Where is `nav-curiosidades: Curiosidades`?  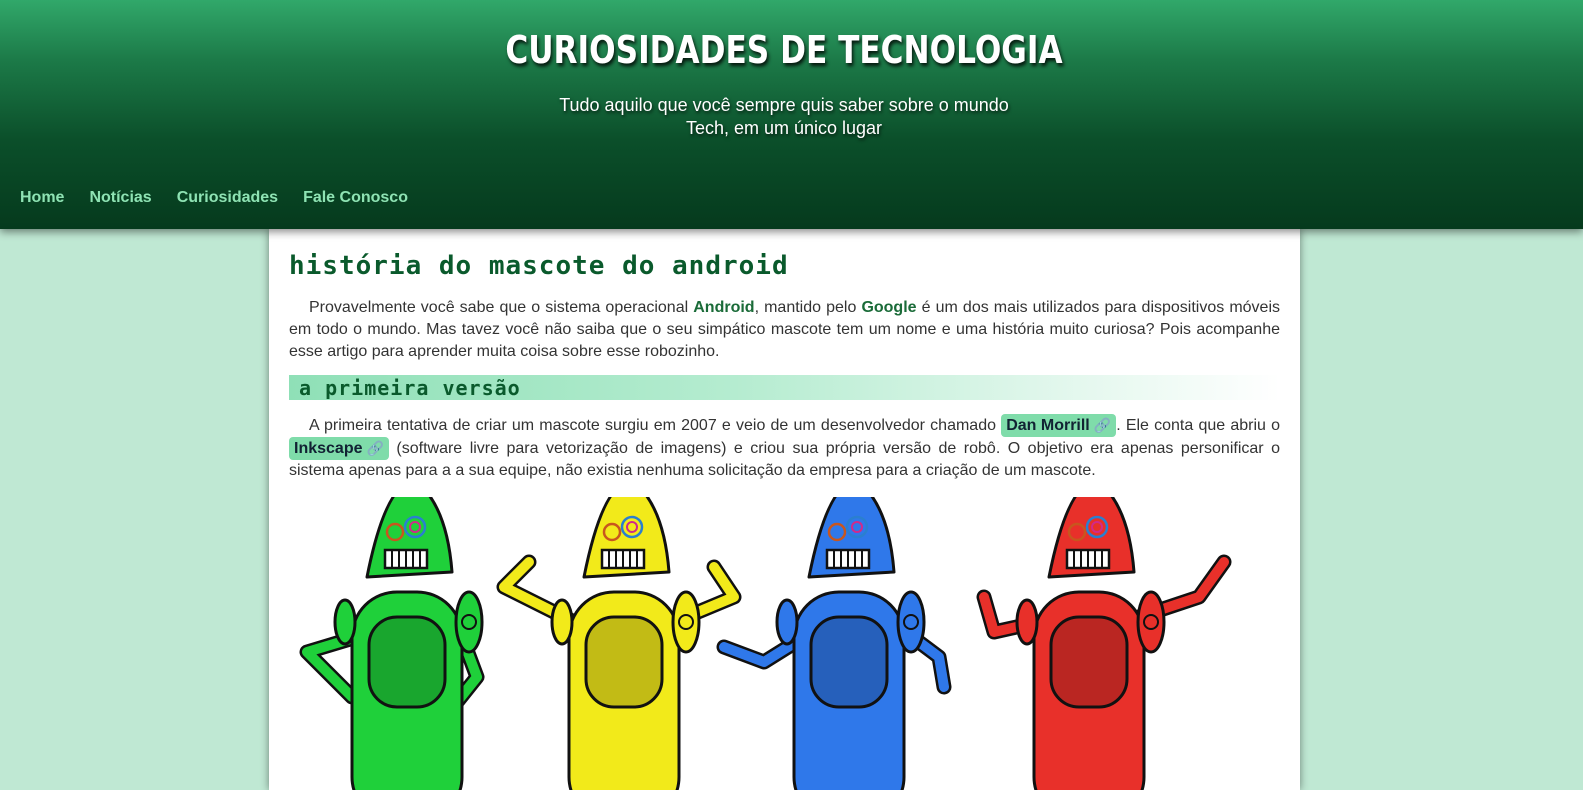
nav-curiosidades: Curiosidades is located at coordinates (227, 198).